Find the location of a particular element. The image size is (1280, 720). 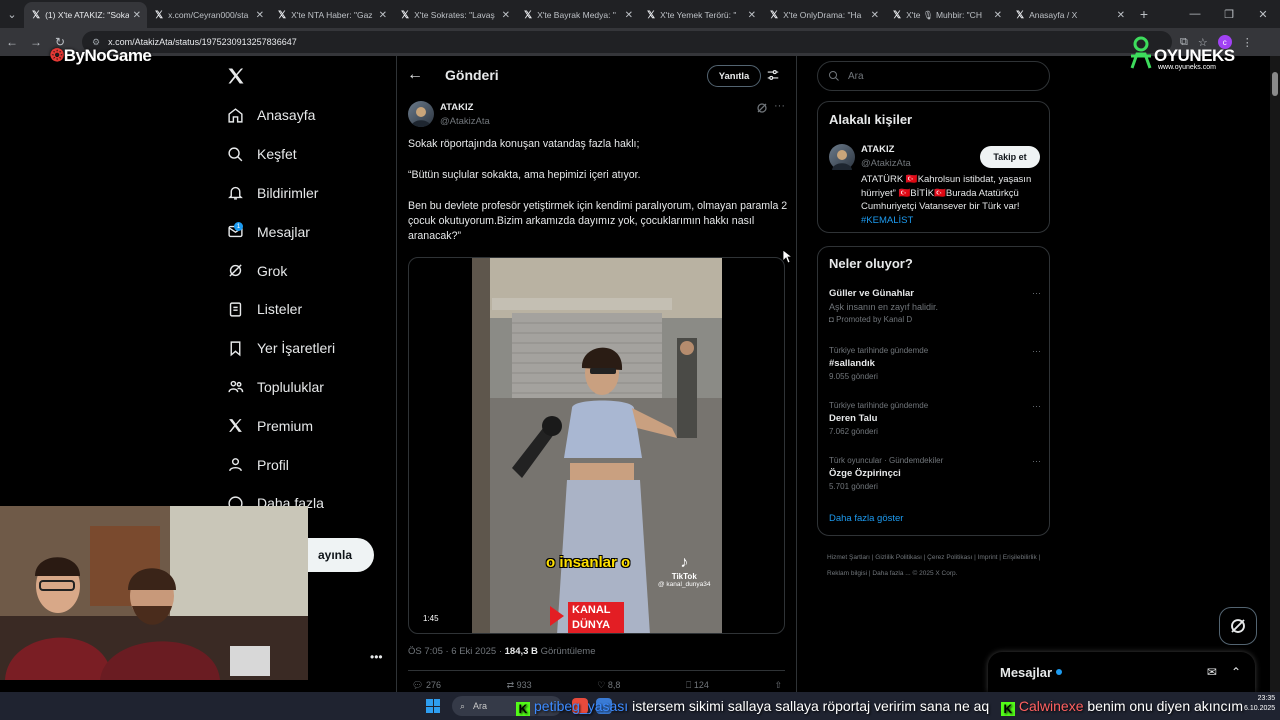

kanal-logo-top: KANAL is located at coordinates (591, 610).